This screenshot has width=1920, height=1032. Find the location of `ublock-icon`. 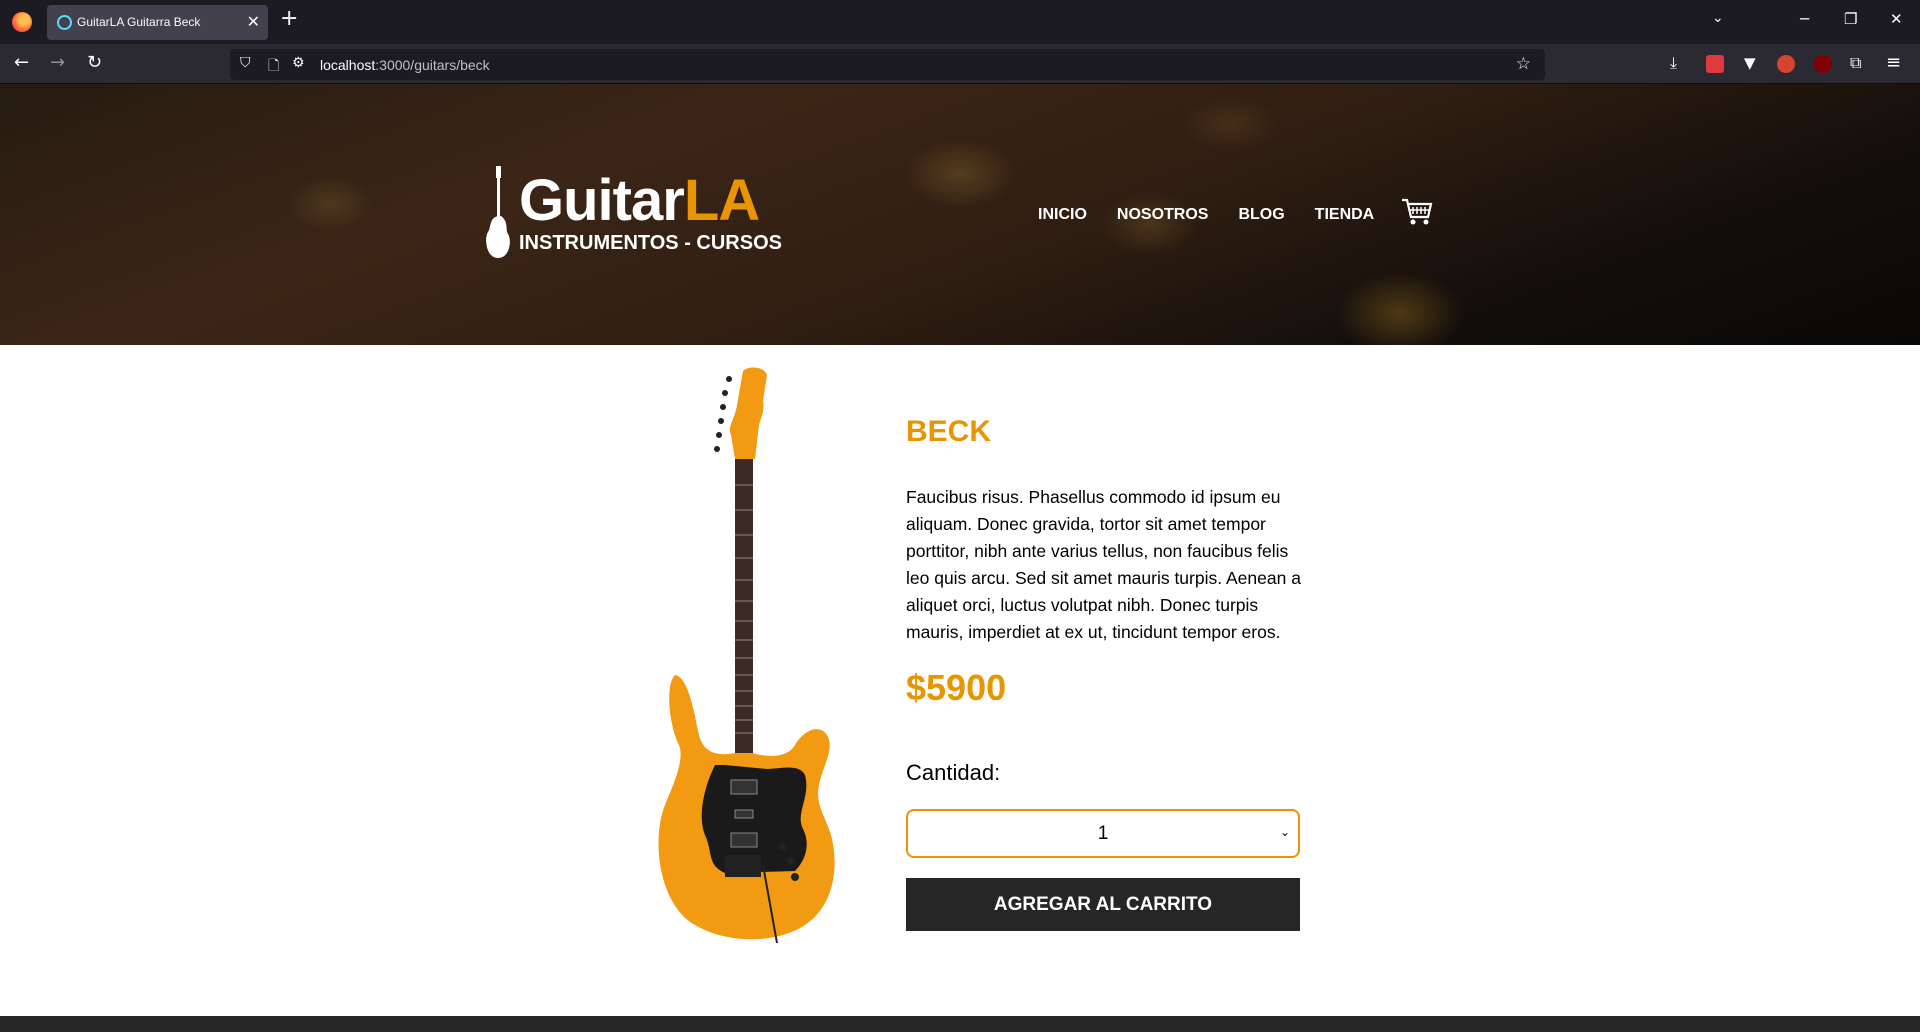

ublock-icon is located at coordinates (1823, 64).